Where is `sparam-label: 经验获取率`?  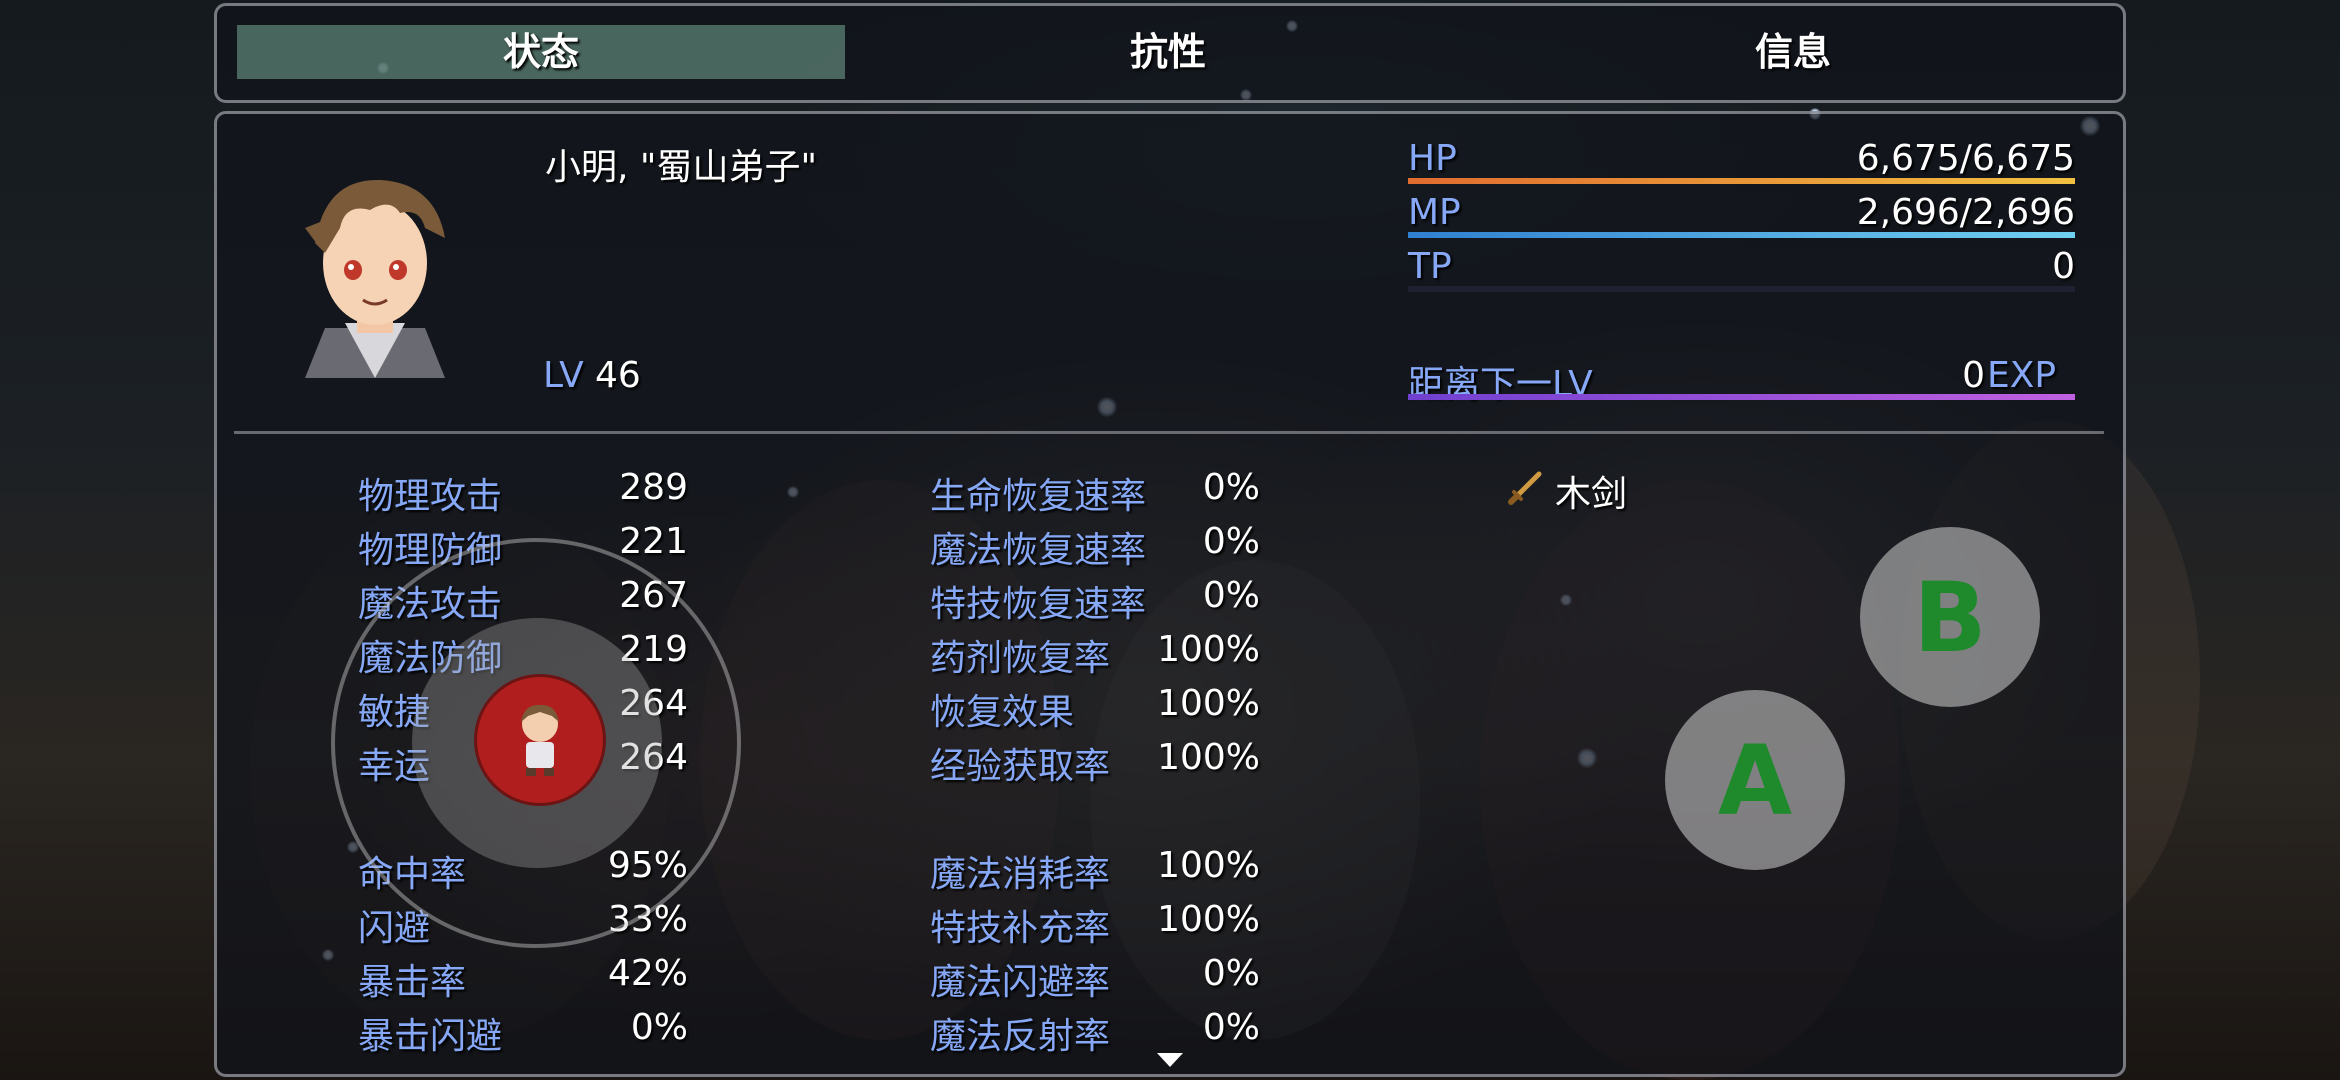
sparam-label: 经验获取率 is located at coordinates (1020, 766).